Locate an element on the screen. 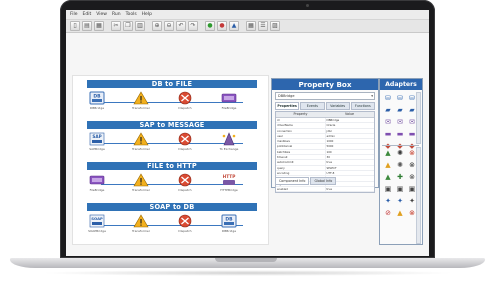  menu-item-run: Run is located at coordinates (116, 14).